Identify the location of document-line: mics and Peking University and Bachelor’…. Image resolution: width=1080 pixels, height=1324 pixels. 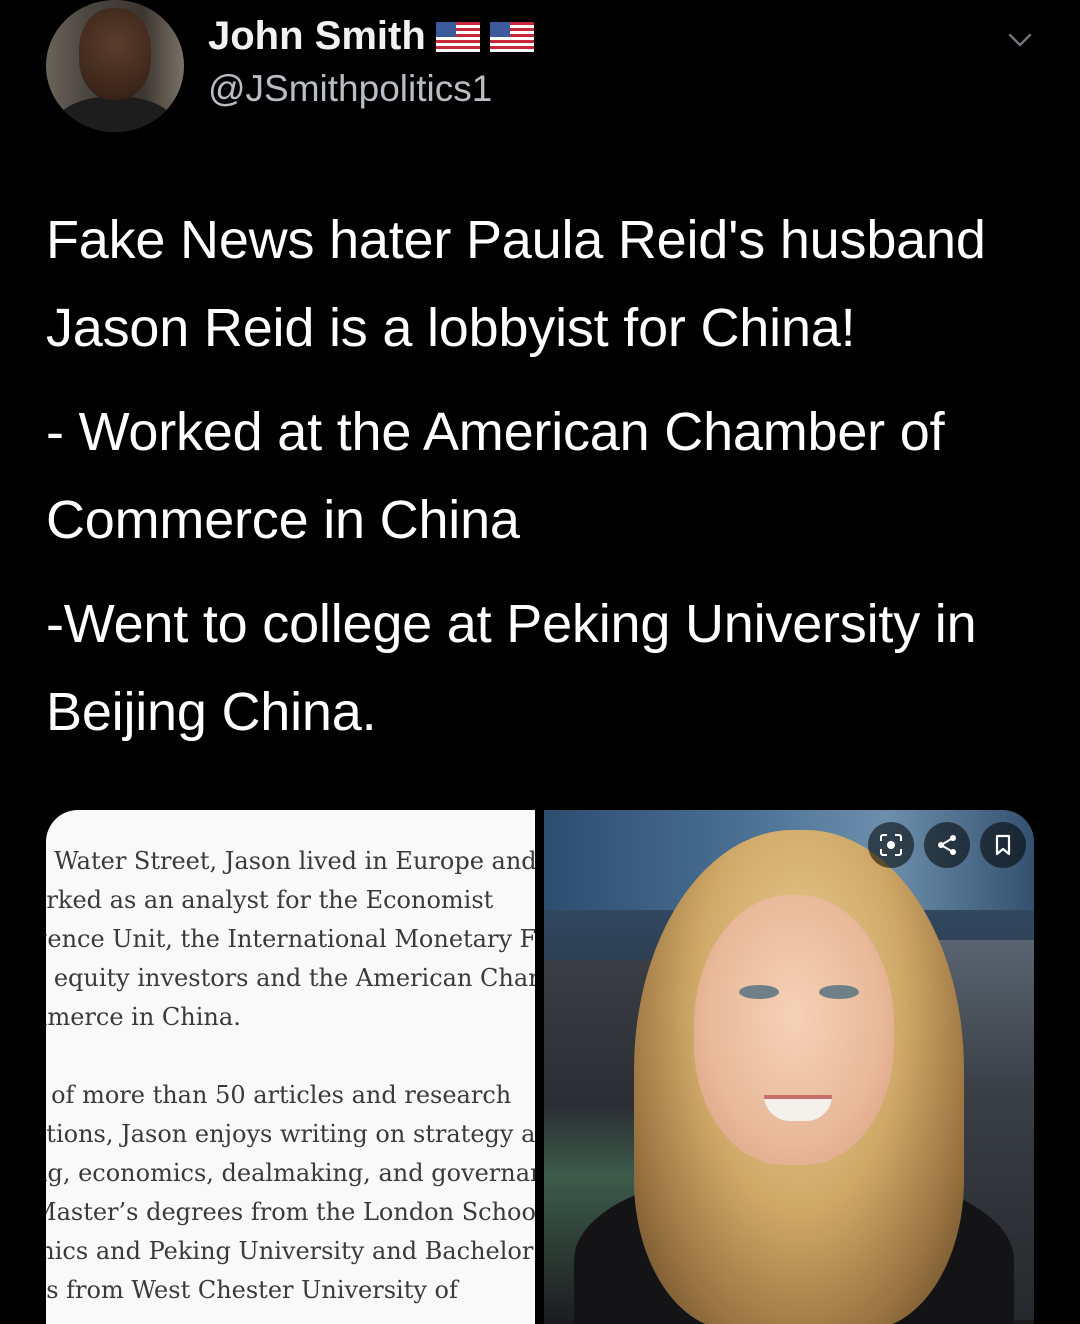
(290, 1251).